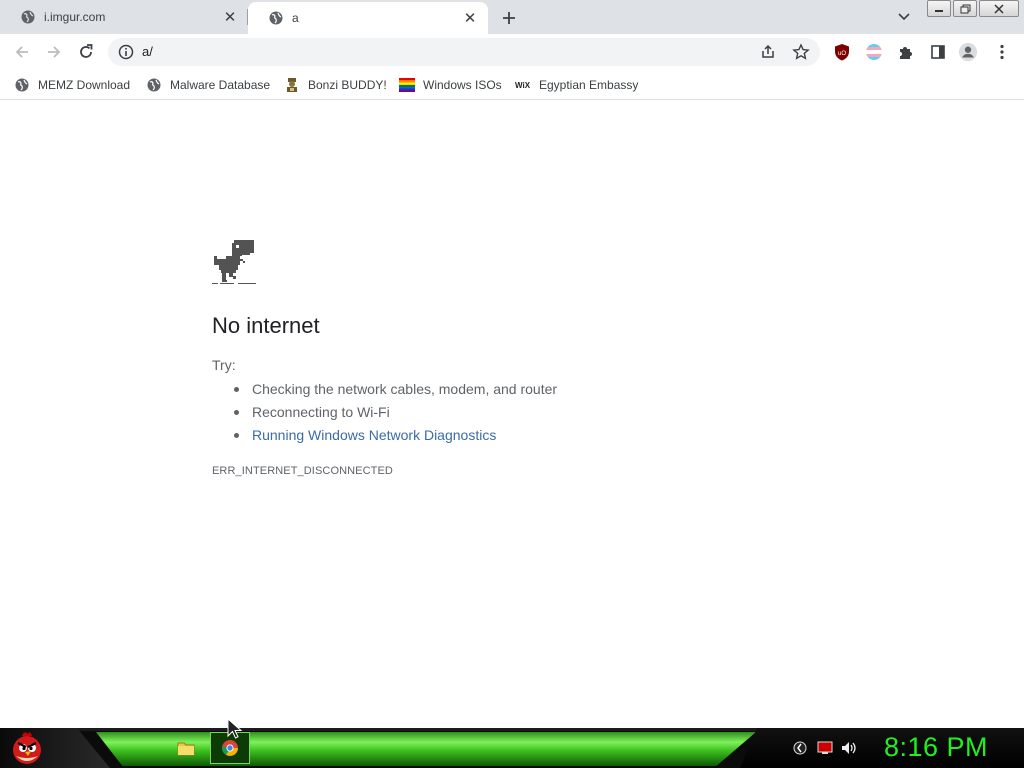 Image resolution: width=1024 pixels, height=768 pixels. I want to click on reload-icon, so click(86, 51).